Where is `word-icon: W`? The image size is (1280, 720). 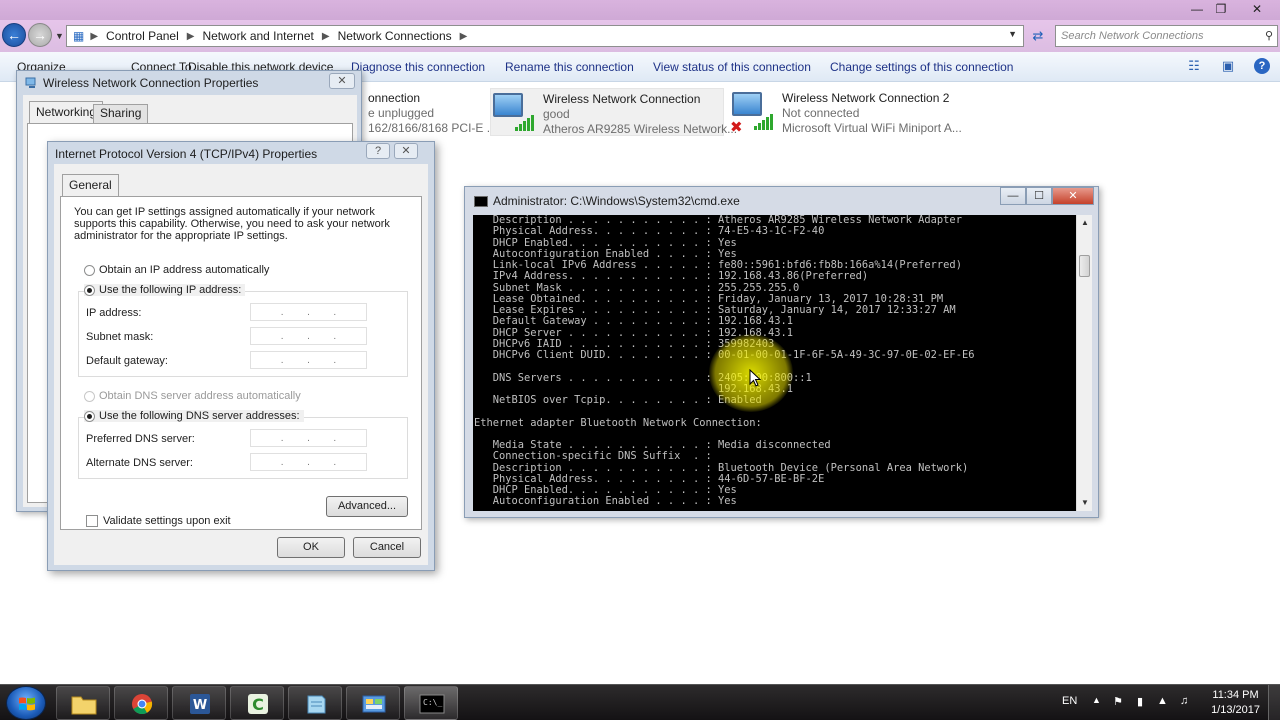
word-icon: W is located at coordinates (200, 704).